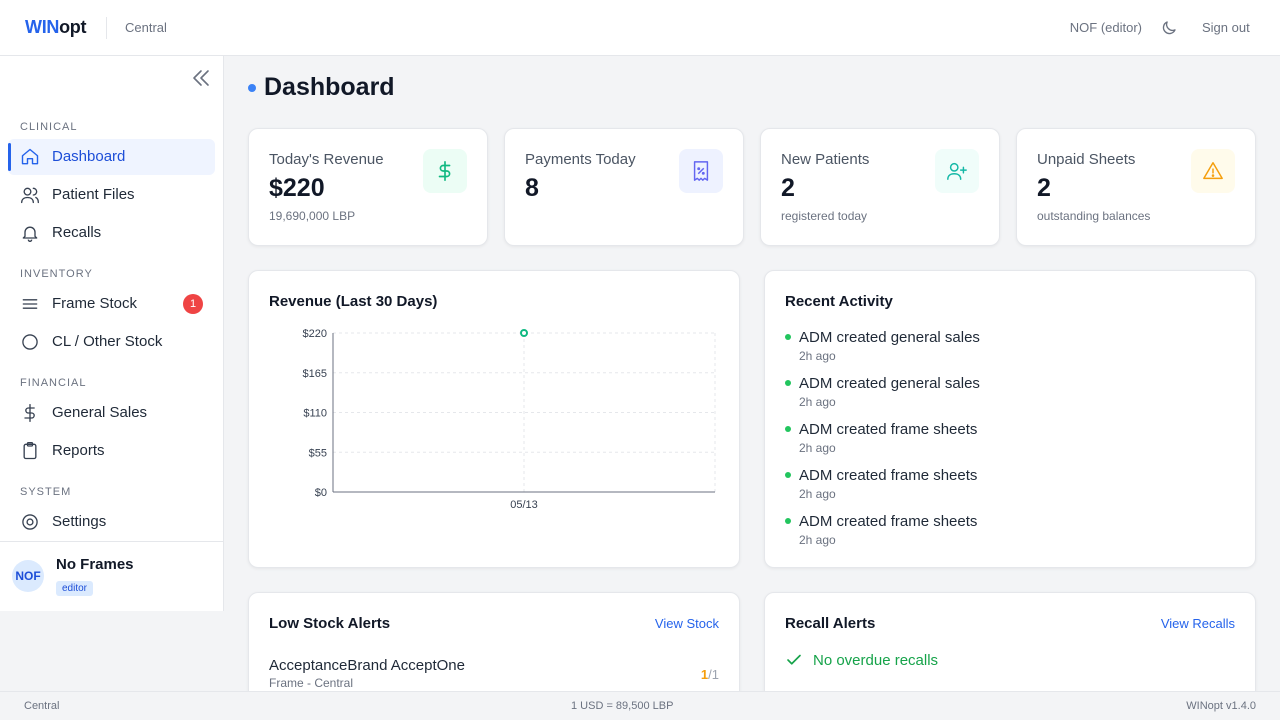 The image size is (1280, 720). What do you see at coordinates (46, 492) in the screenshot?
I see `section-label-system: SYSTEM` at bounding box center [46, 492].